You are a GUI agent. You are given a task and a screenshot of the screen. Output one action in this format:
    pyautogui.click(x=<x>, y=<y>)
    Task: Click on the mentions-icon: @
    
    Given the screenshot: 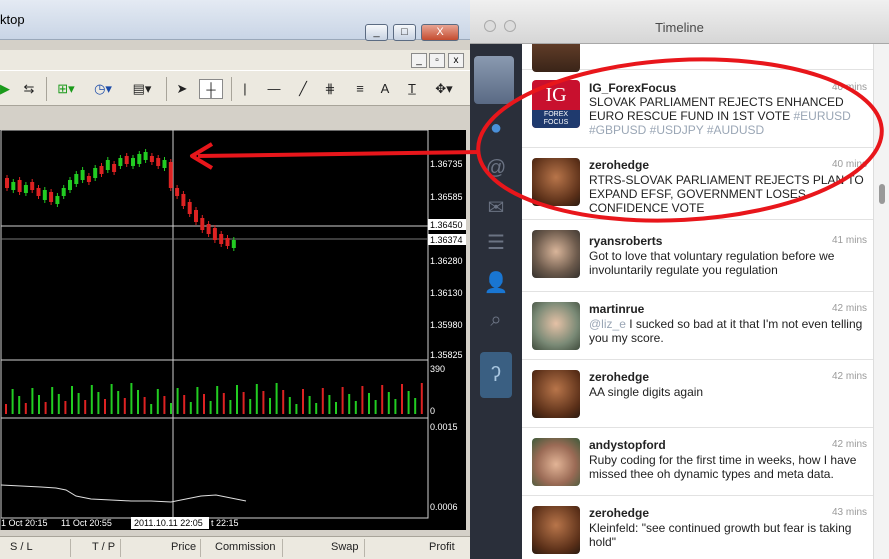 What is the action you would take?
    pyautogui.click(x=496, y=168)
    